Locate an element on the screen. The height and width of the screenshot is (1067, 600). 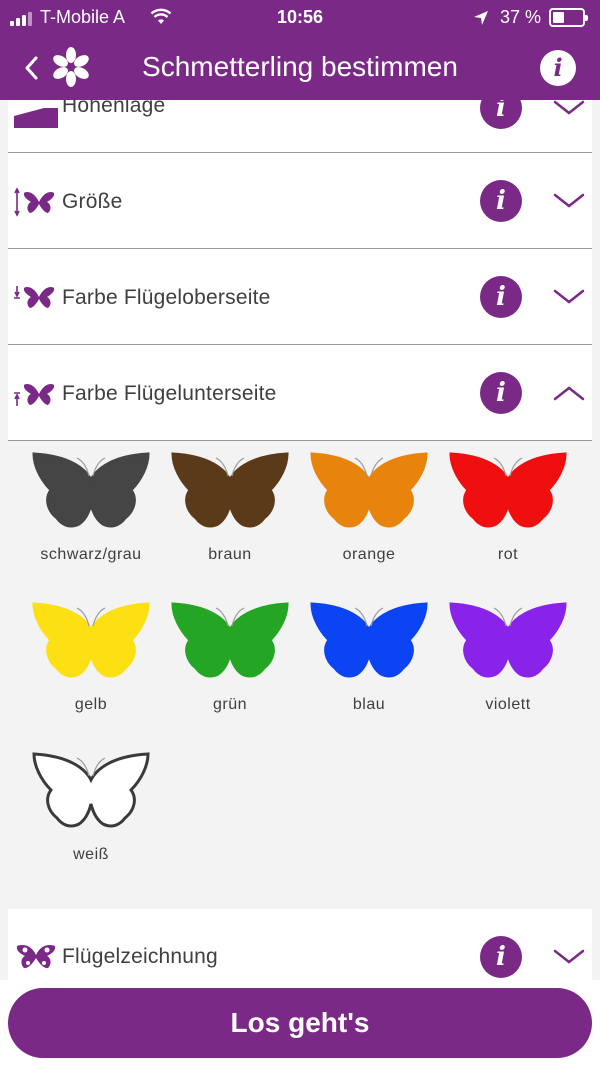
navigation-bar: Schmetterling bestimmen i is located at coordinates (300, 68).